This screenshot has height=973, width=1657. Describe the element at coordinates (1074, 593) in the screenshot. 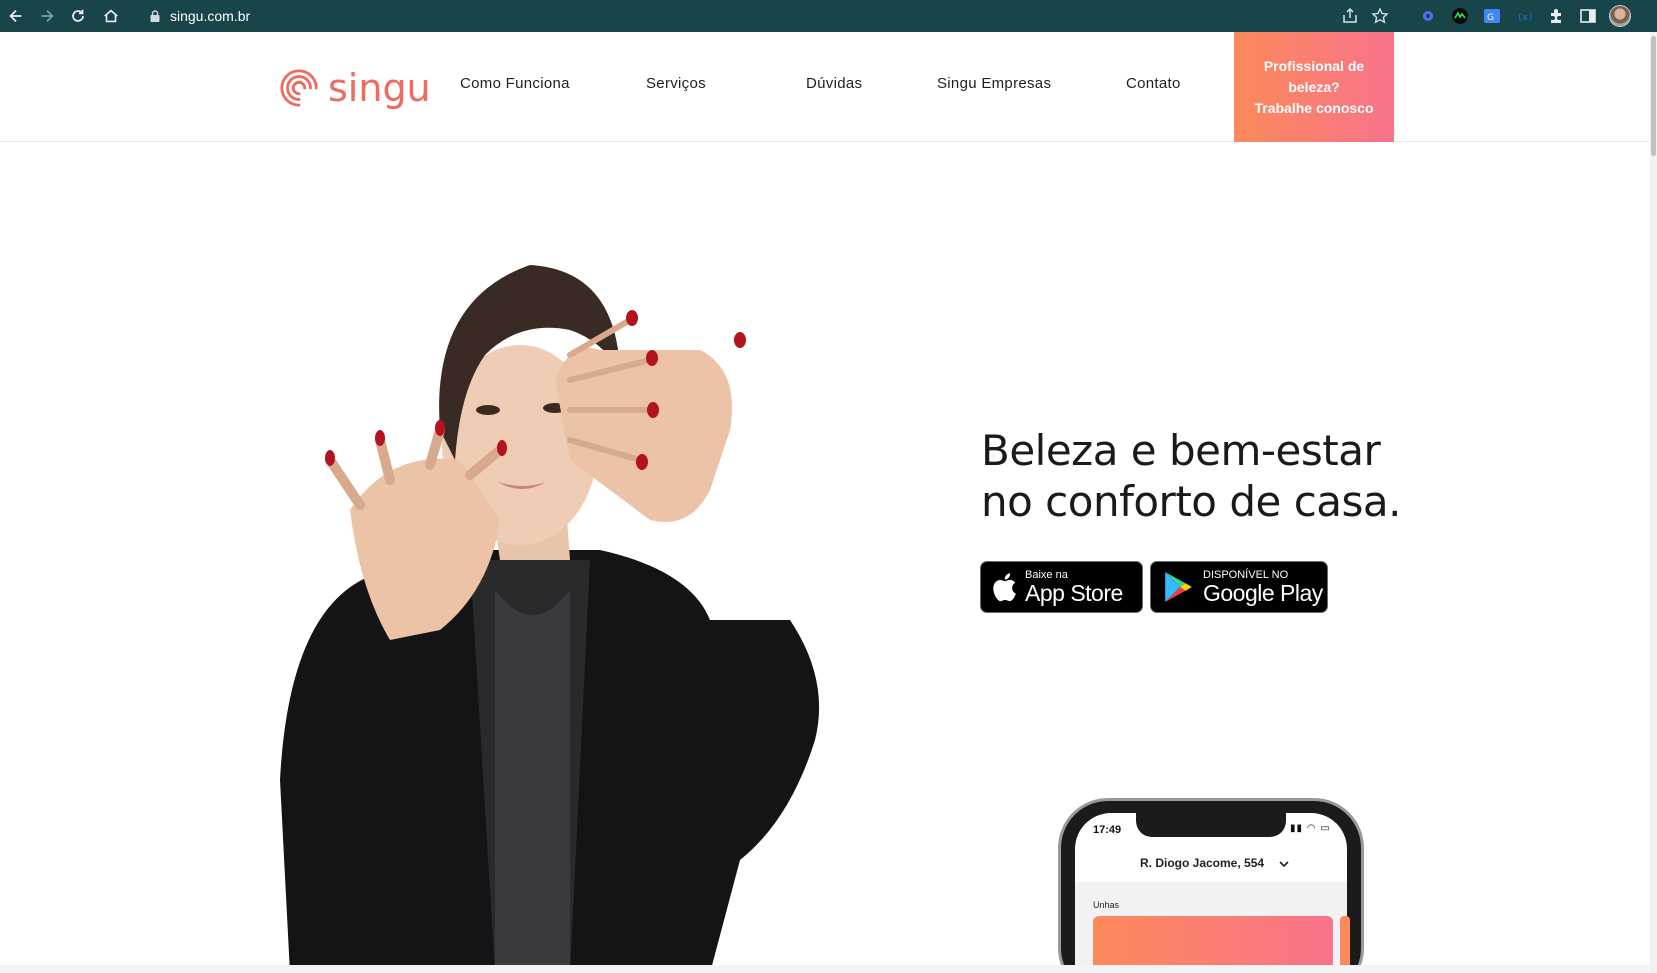

I see `app-store-big-text: App Store` at that location.